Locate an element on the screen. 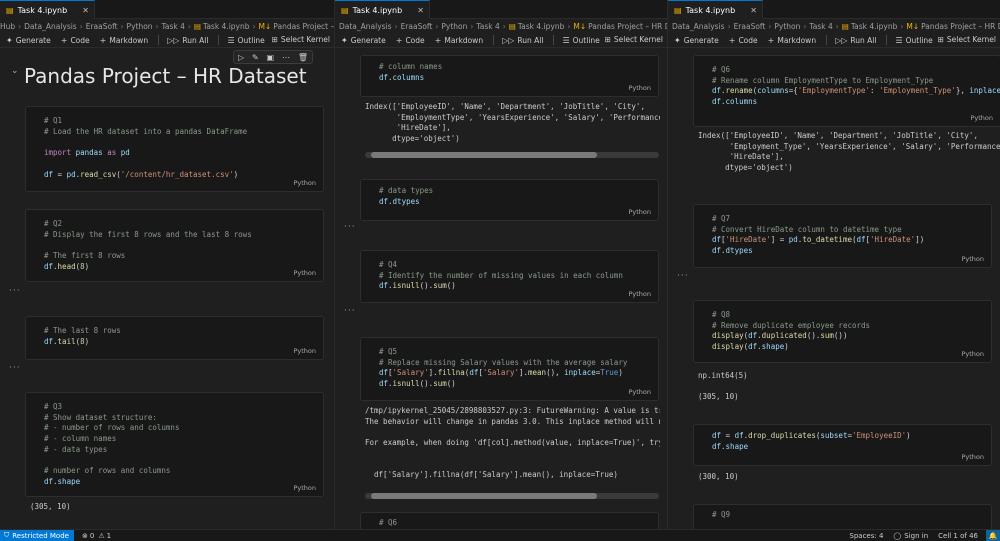 This screenshot has width=1000, height=541. cell-code: # Q9 is located at coordinates (721, 515).